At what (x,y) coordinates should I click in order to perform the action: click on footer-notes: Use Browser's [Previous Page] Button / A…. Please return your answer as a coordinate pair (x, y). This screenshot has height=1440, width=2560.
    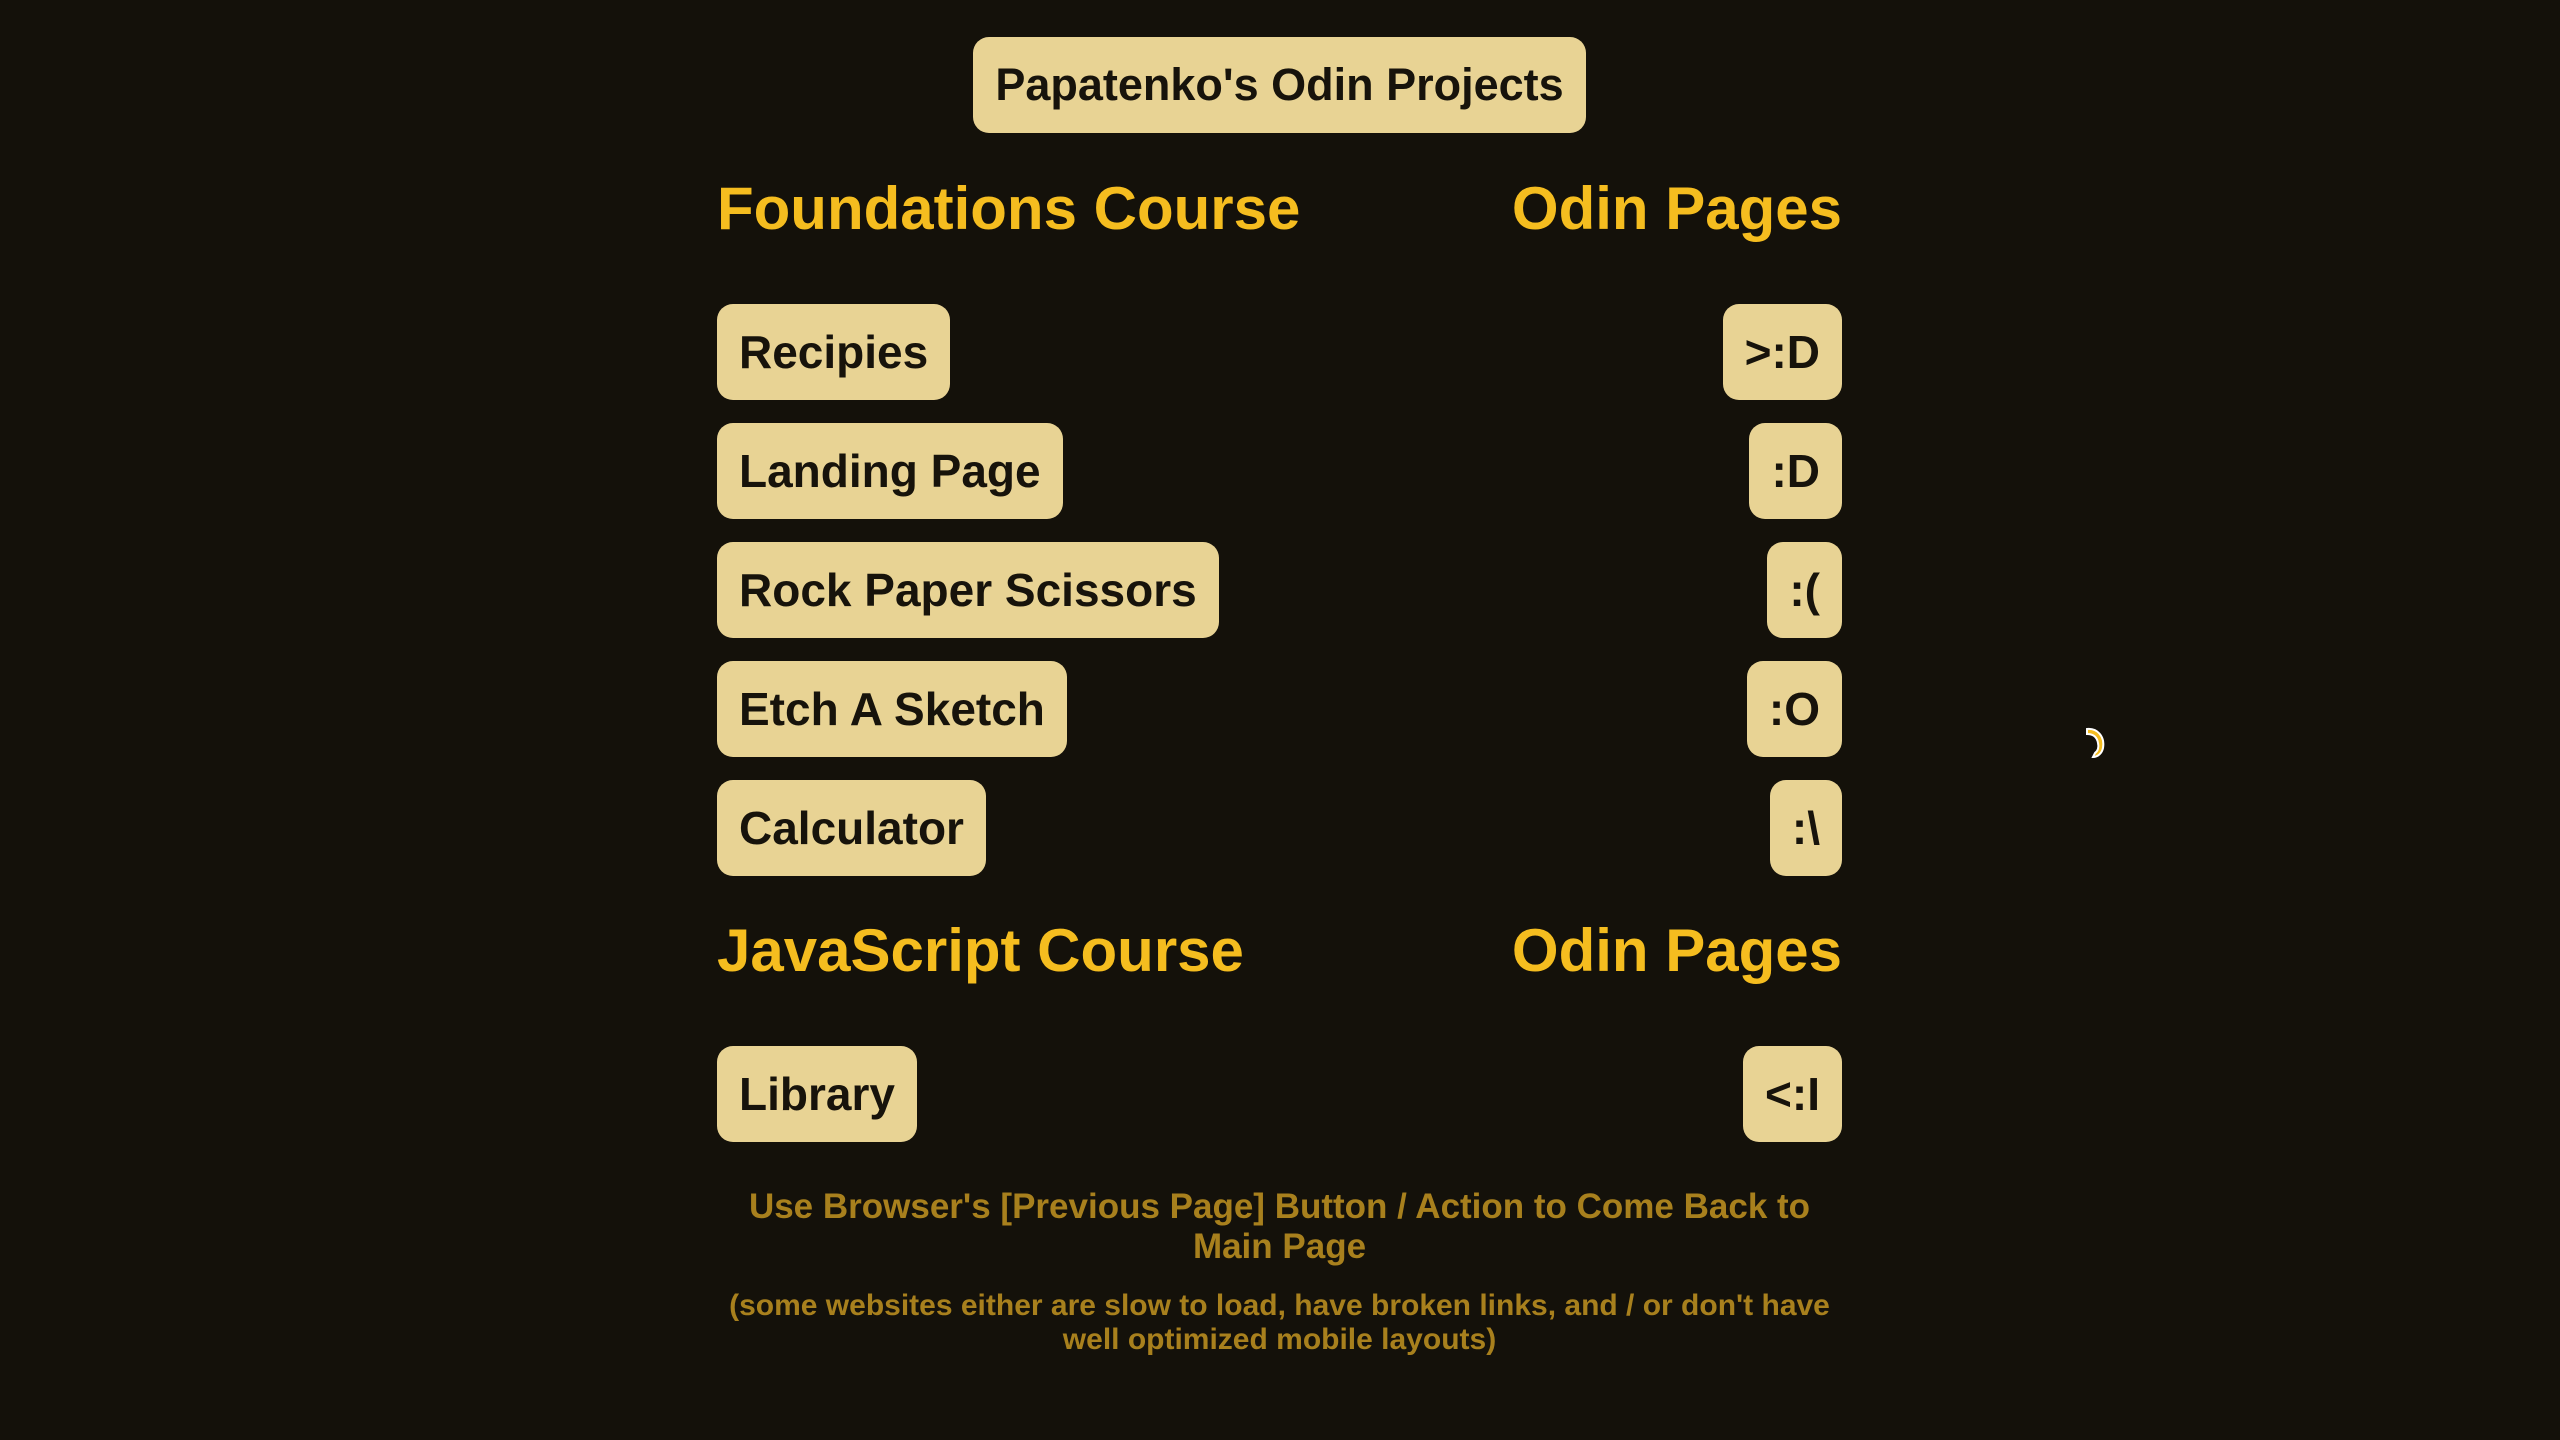
    Looking at the image, I should click on (1279, 1272).